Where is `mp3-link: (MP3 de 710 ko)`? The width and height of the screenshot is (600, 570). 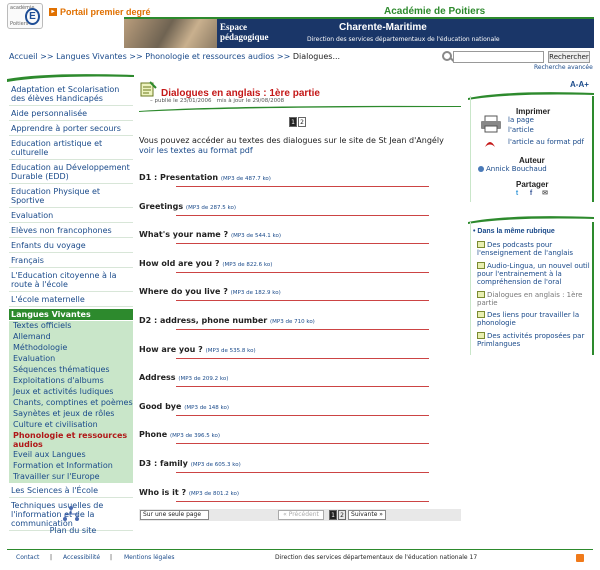 mp3-link: (MP3 de 710 ko) is located at coordinates (292, 322).